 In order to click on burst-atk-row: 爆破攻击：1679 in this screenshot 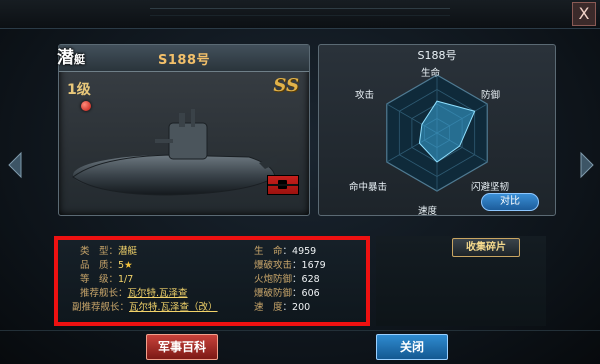, I will do `click(290, 265)`.